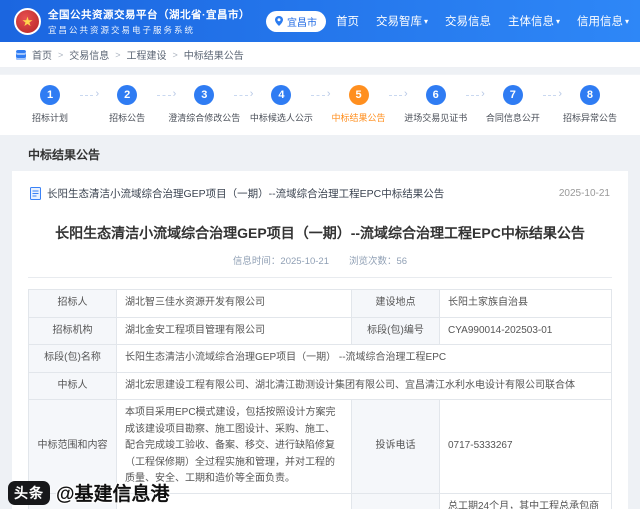  Describe the element at coordinates (29, 492) in the screenshot. I see `toutiao-logo-icon: 头条` at that location.